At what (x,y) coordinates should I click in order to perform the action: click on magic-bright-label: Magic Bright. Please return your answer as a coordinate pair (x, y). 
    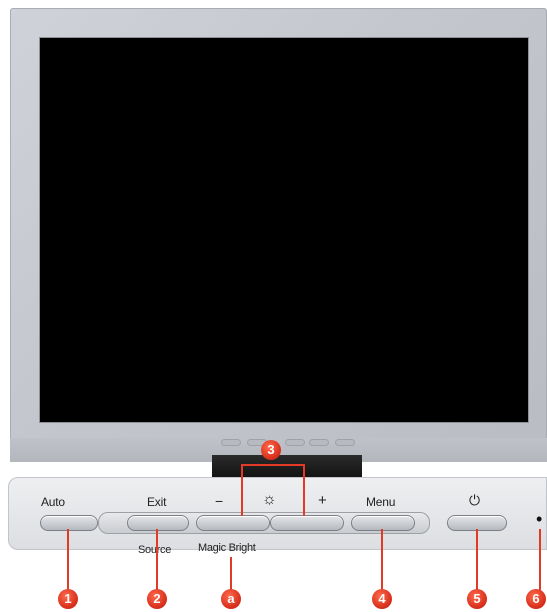
    Looking at the image, I should click on (227, 548).